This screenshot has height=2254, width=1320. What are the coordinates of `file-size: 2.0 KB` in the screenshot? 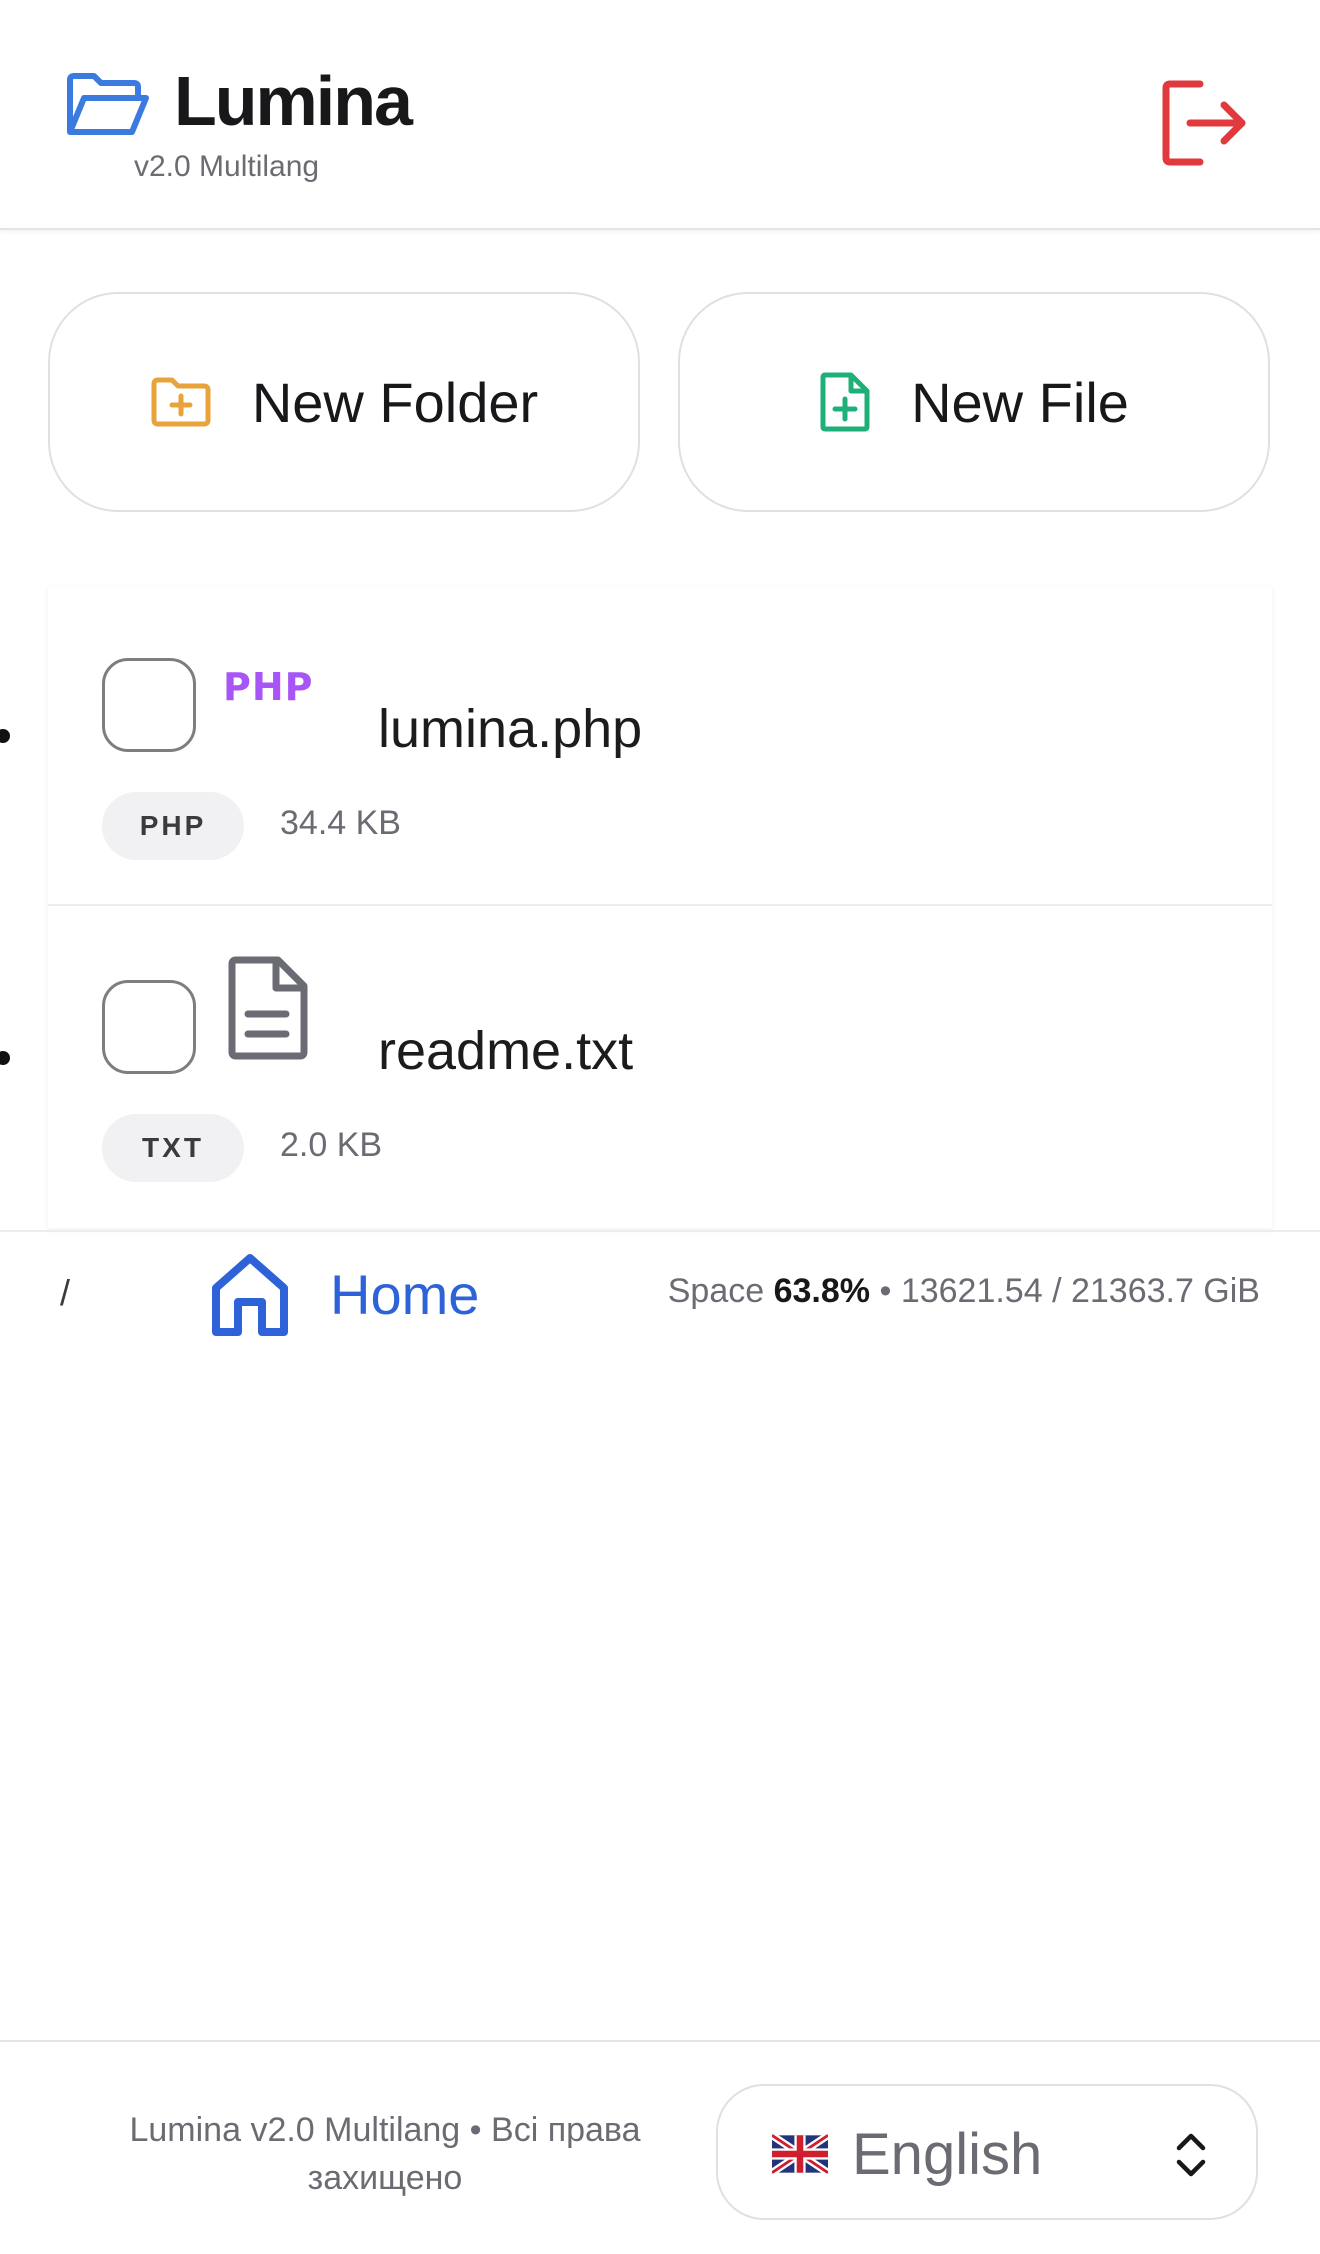 It's located at (331, 1145).